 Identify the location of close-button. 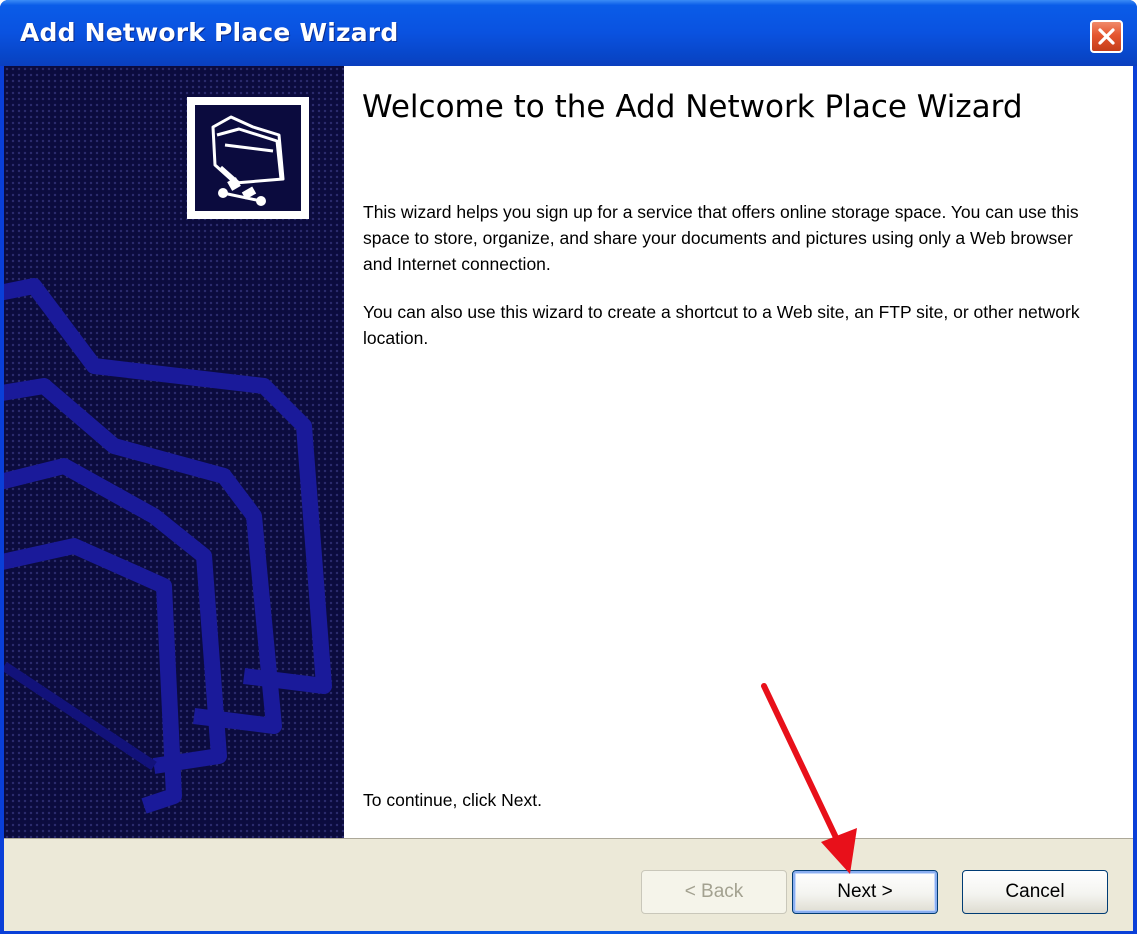
(1106, 36).